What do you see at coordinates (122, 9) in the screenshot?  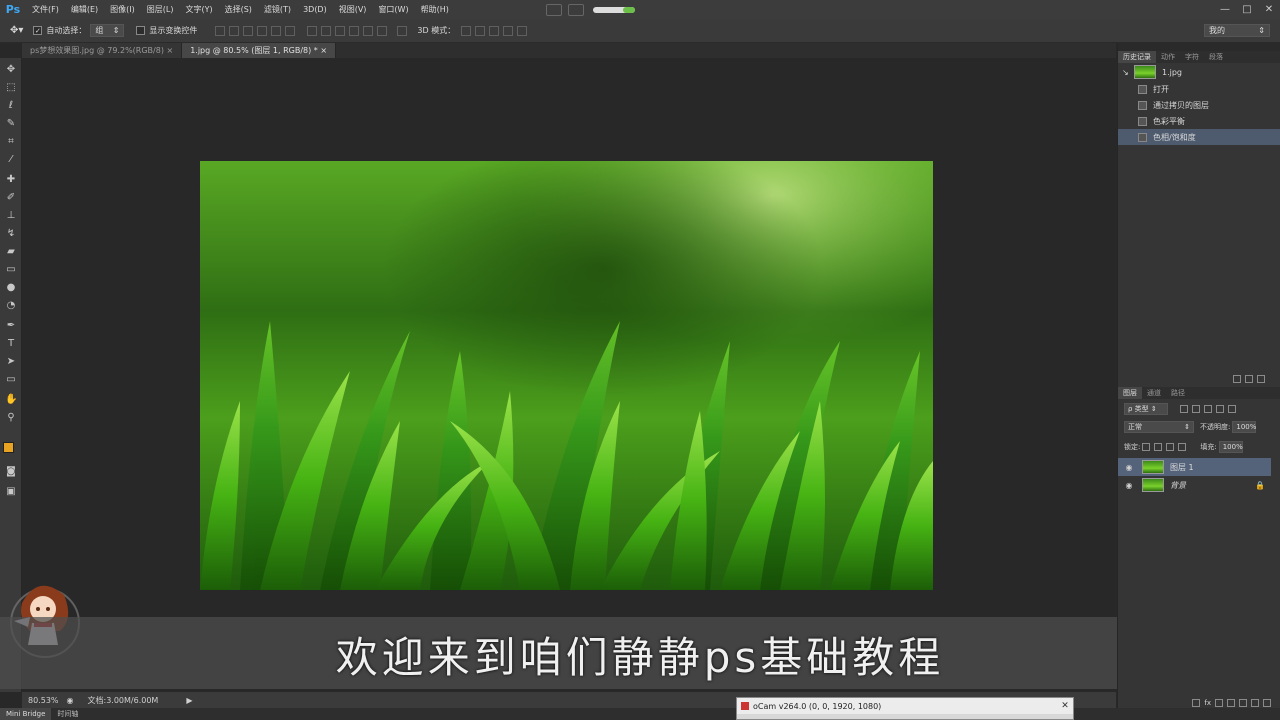 I see `menu-image: 图像(I)` at bounding box center [122, 9].